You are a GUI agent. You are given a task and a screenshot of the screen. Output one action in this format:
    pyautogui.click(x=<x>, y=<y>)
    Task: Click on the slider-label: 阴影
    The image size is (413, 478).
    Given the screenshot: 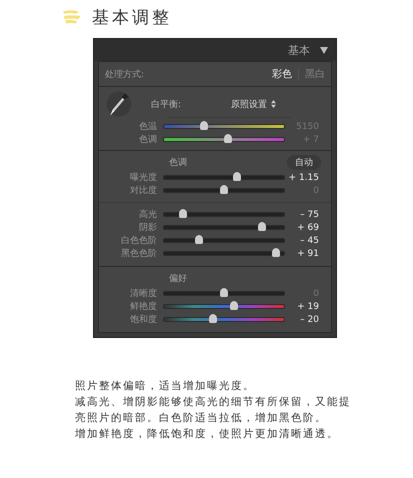 What is the action you would take?
    pyautogui.click(x=148, y=228)
    